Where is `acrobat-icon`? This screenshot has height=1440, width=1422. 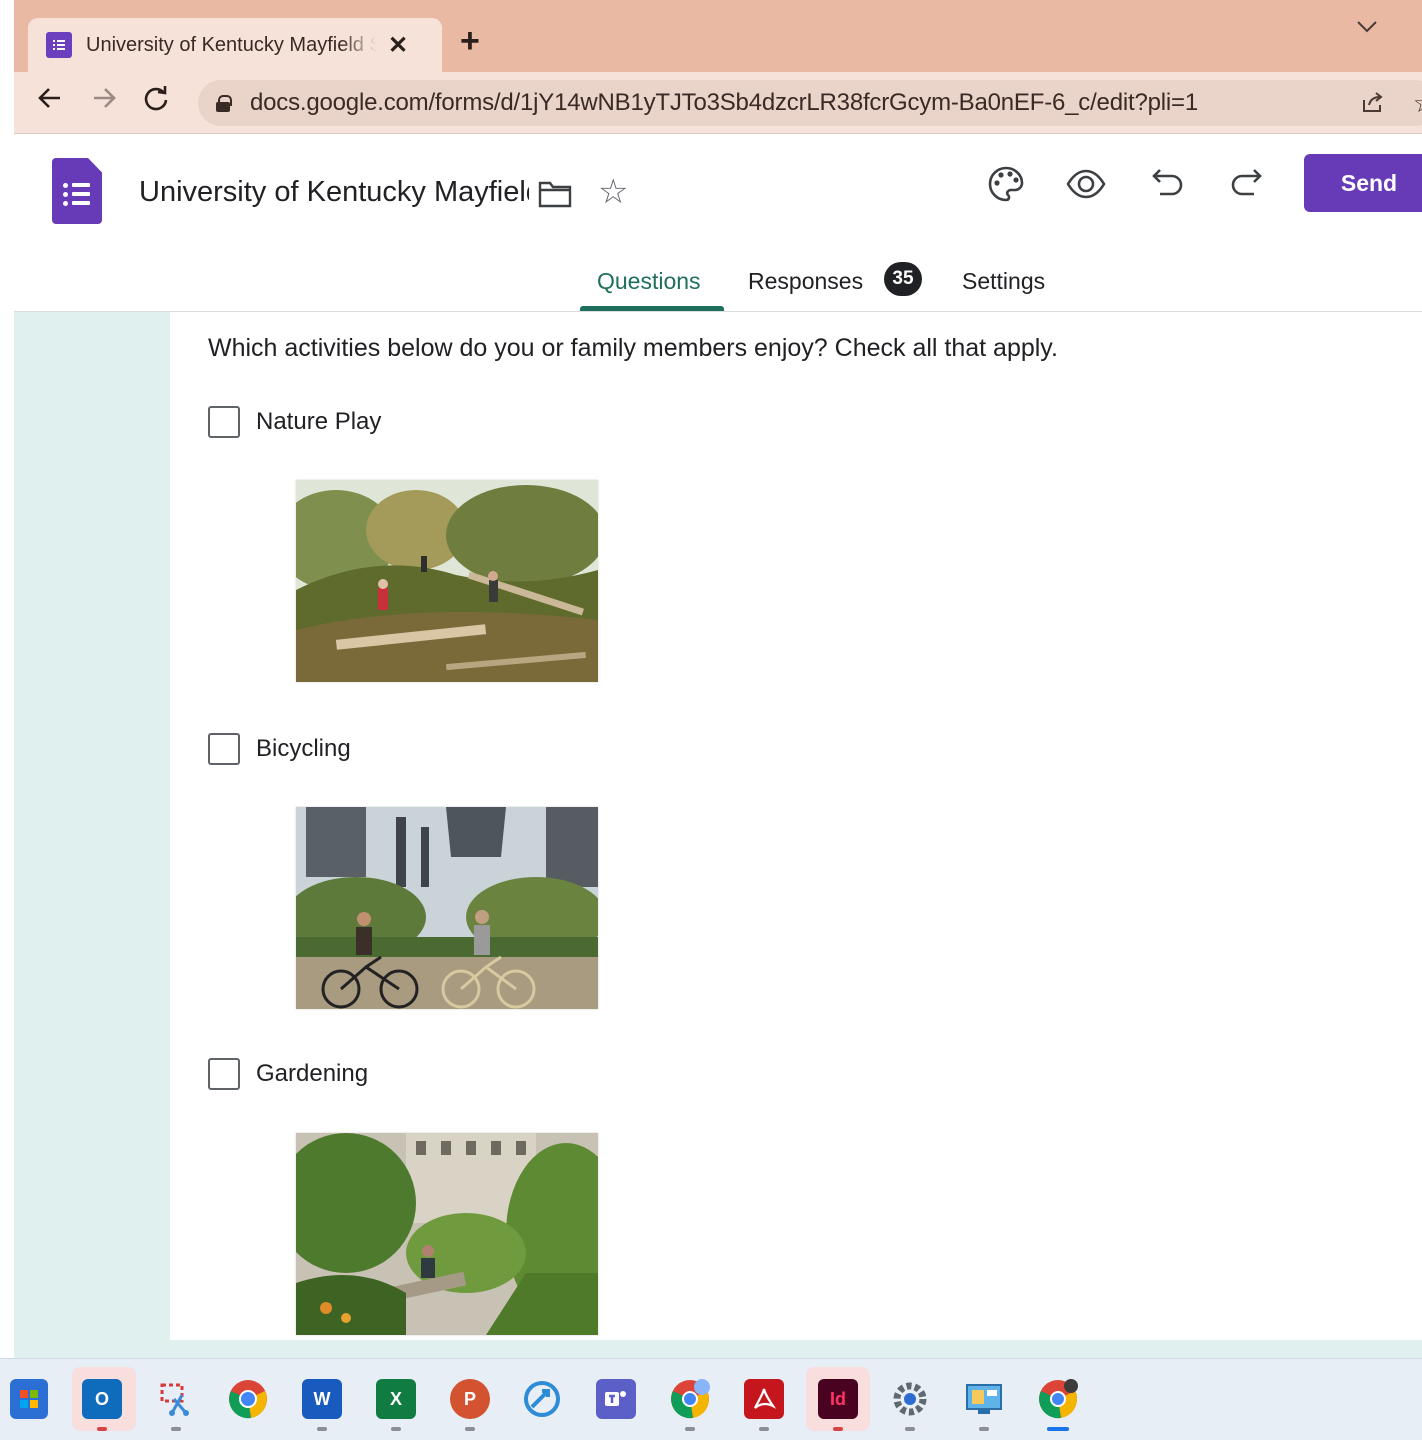 acrobat-icon is located at coordinates (764, 1399).